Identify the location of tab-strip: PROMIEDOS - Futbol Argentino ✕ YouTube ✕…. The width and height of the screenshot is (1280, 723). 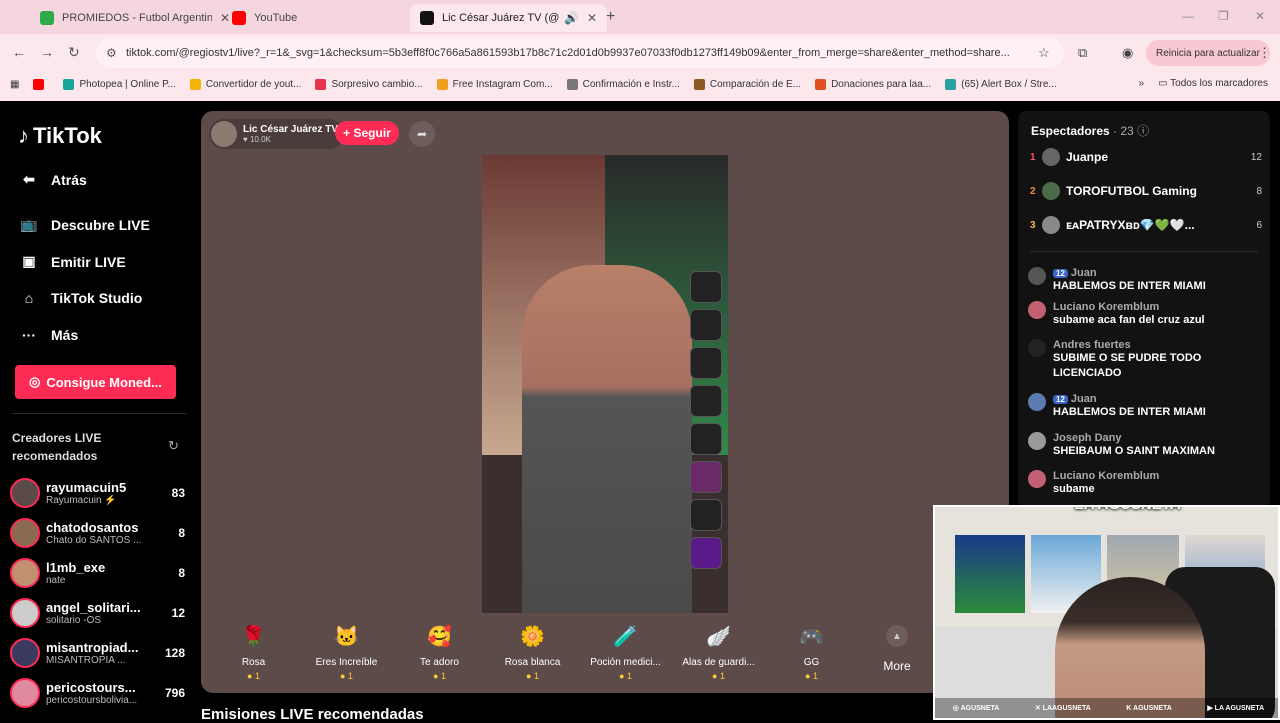
(640, 17).